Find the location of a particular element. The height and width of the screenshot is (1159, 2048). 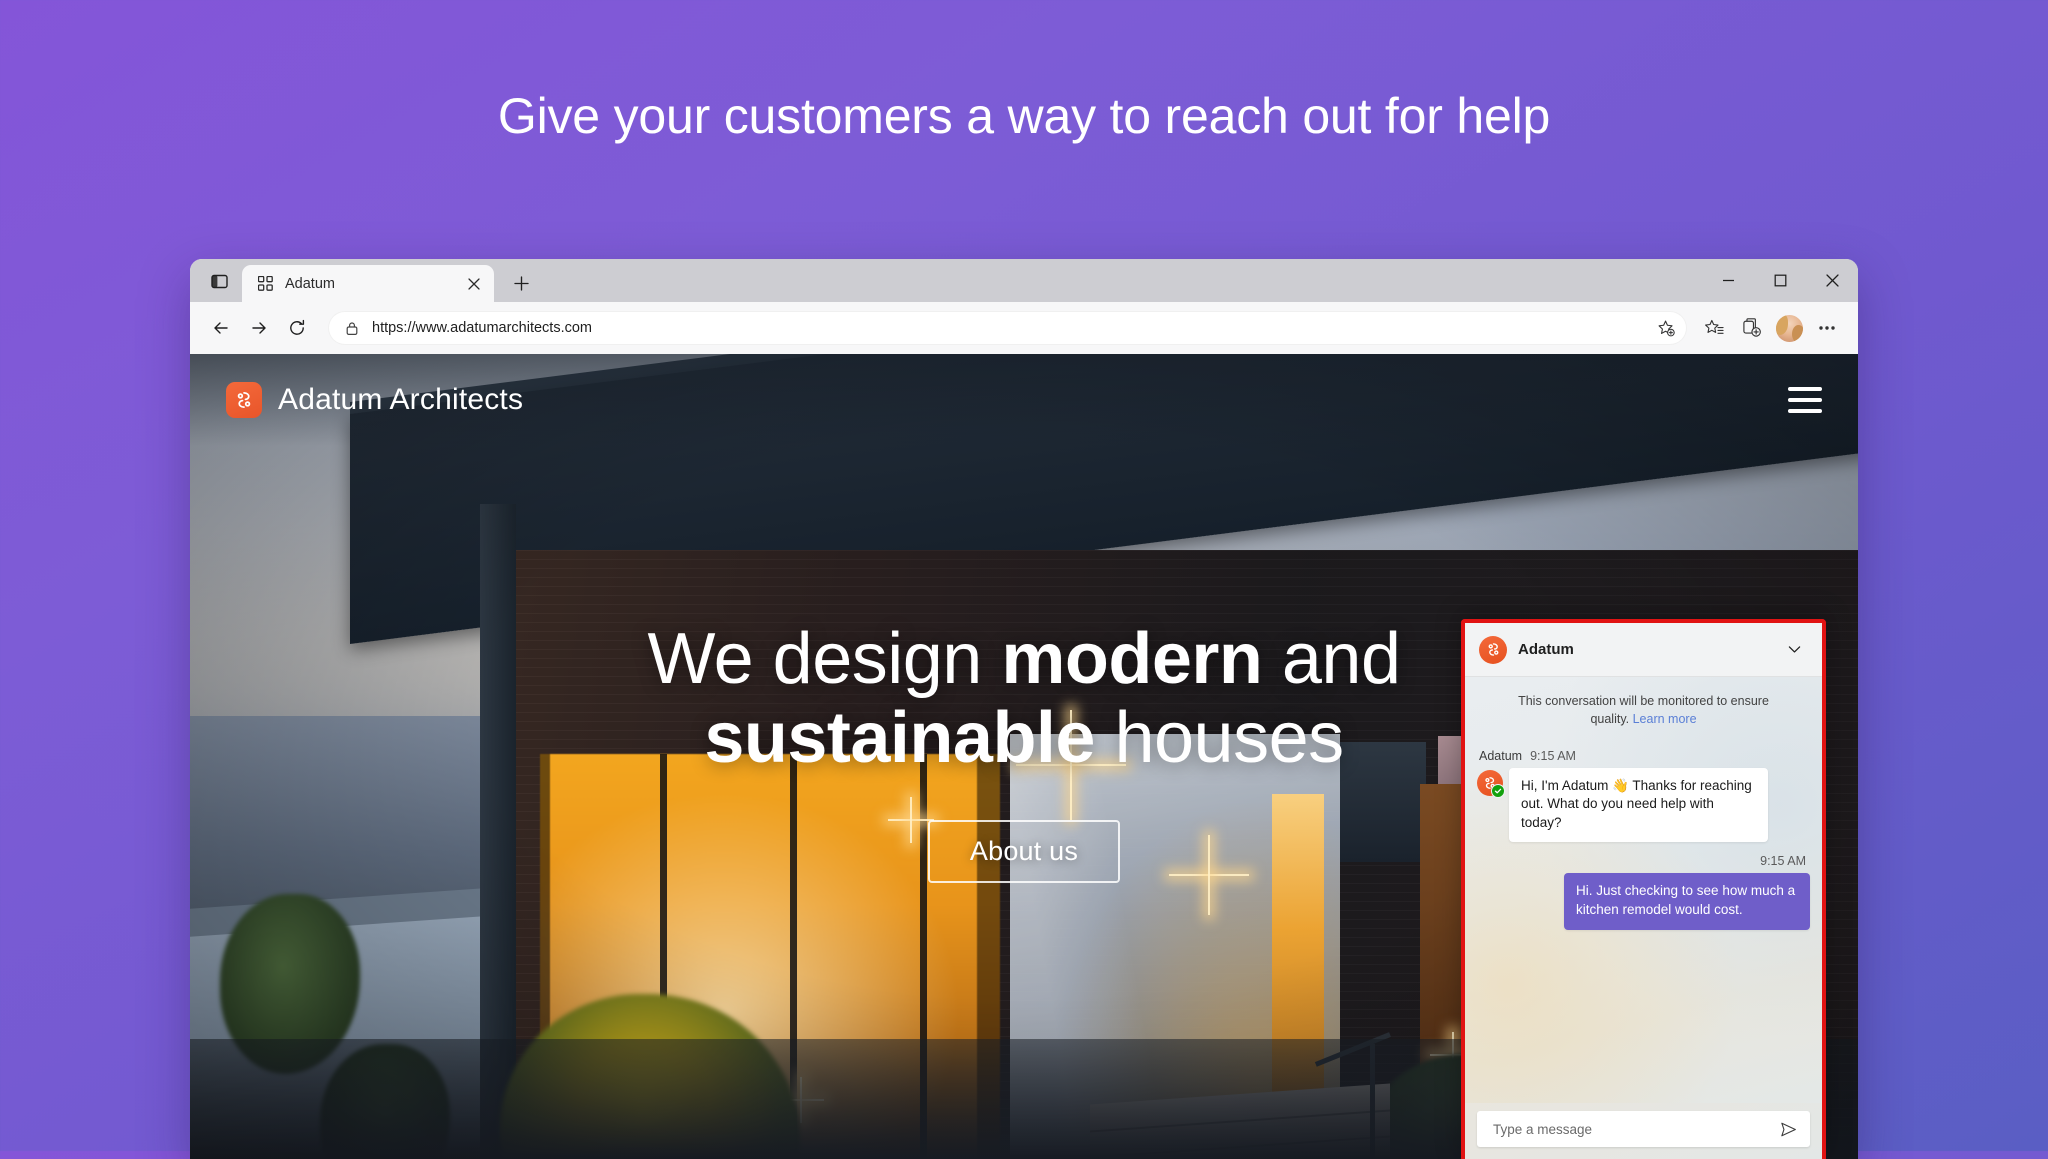

minimize-icon is located at coordinates (1728, 280).